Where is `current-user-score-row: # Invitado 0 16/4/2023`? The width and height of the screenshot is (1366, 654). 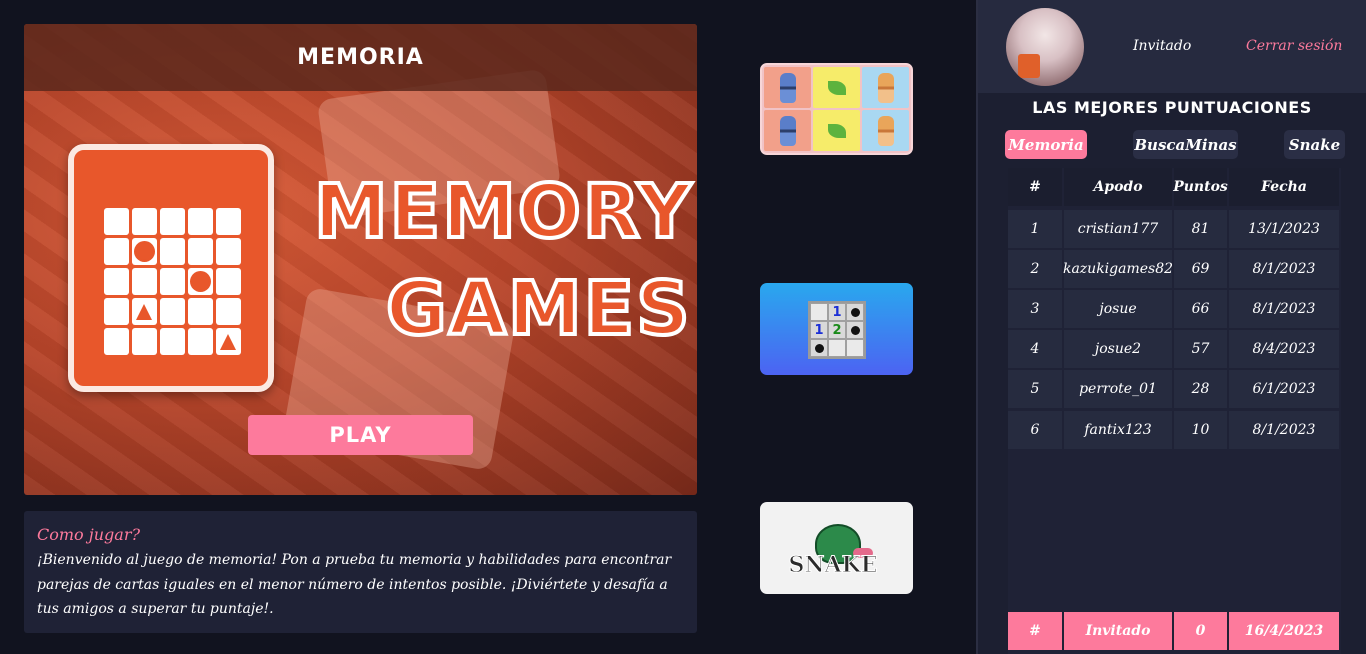
current-user-score-row: # Invitado 0 16/4/2023 is located at coordinates (1174, 631).